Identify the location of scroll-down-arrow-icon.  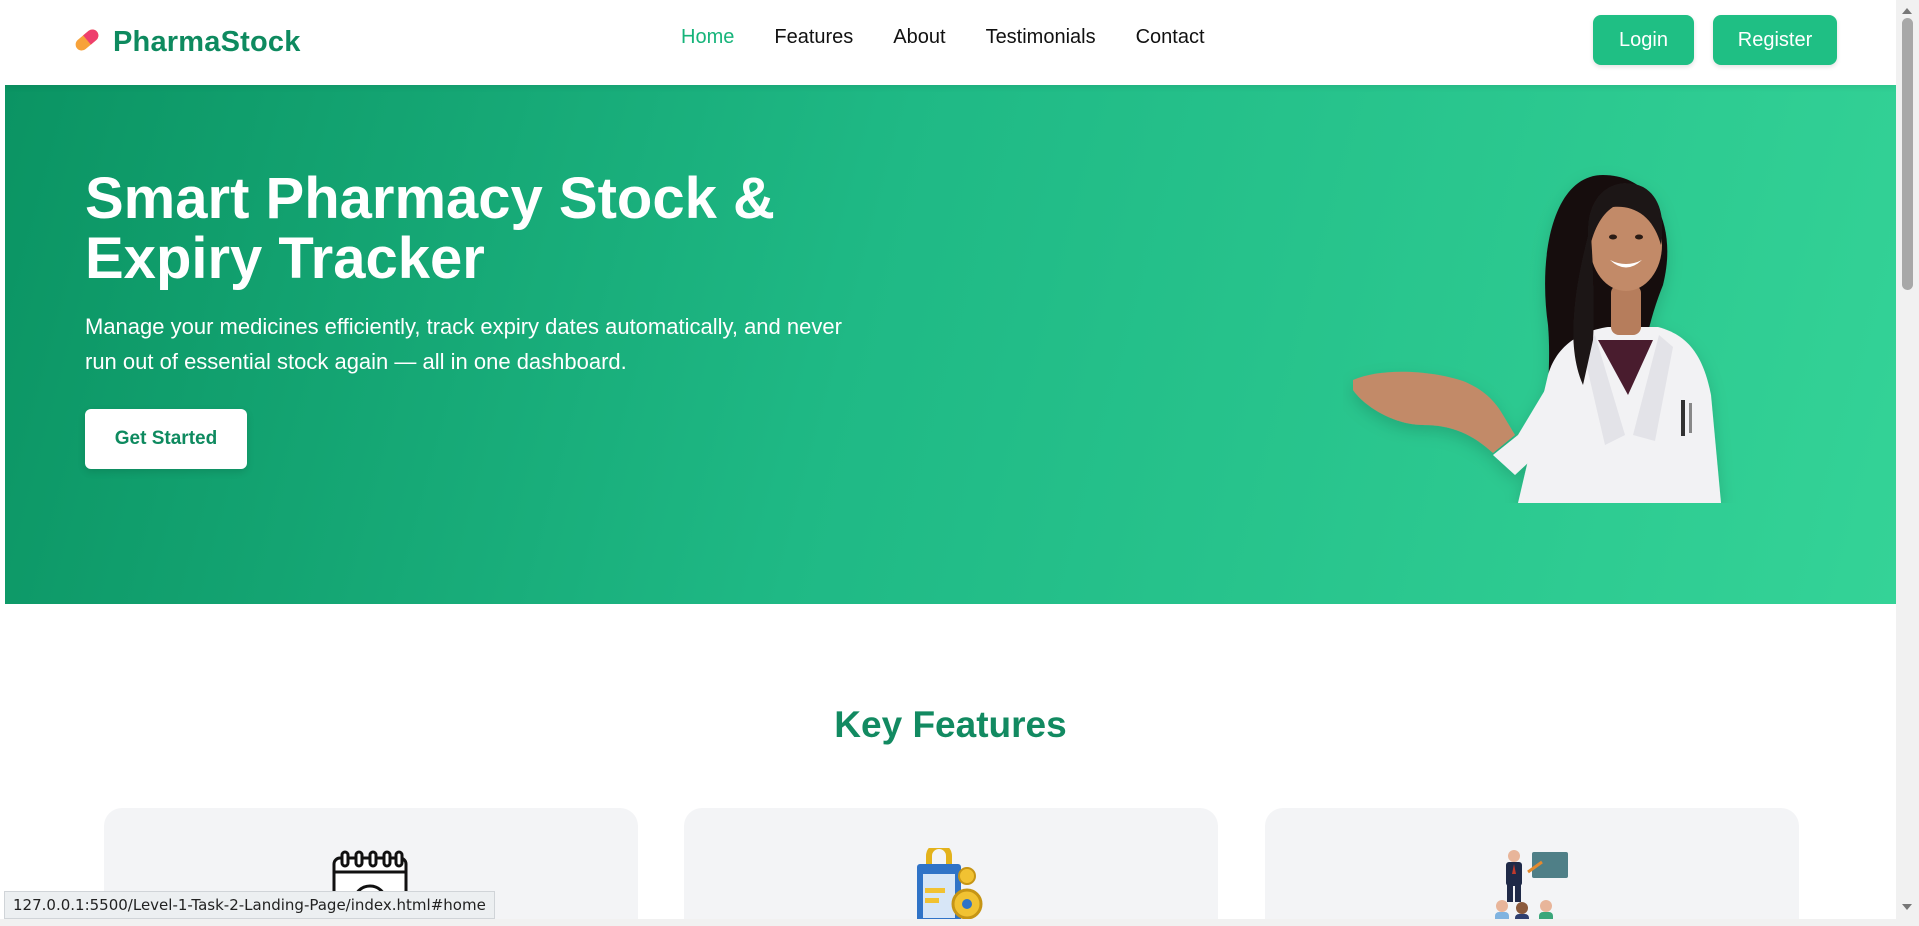
(1907, 907).